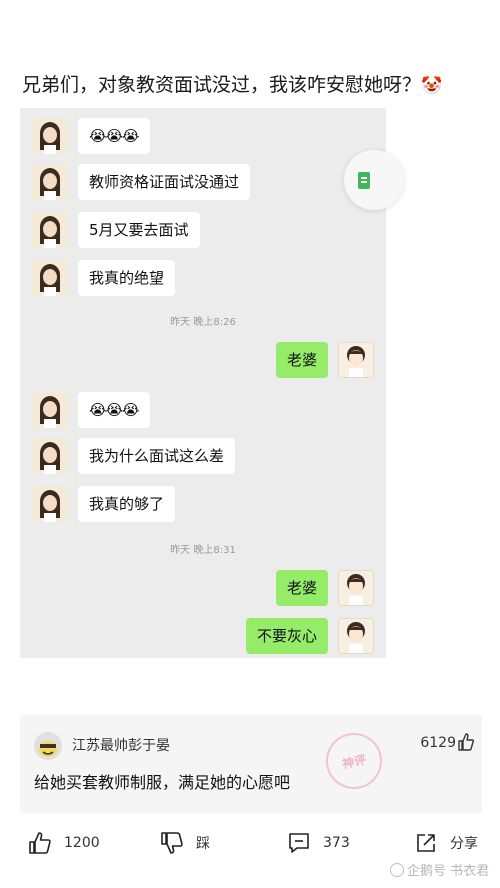 This screenshot has width=500, height=888. I want to click on chat-message: 我为什么面试这么差, so click(134, 456).